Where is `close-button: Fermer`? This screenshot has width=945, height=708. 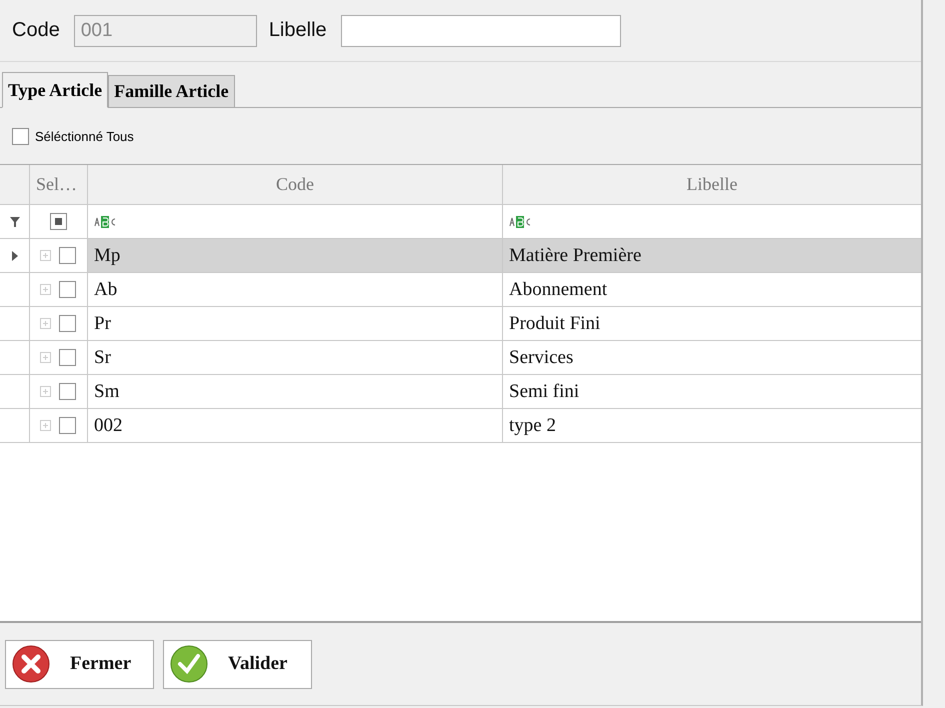
close-button: Fermer is located at coordinates (79, 664).